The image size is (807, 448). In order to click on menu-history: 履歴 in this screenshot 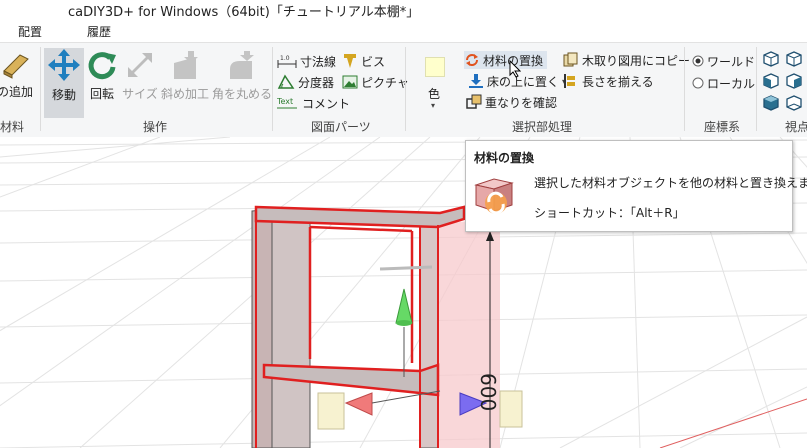, I will do `click(99, 31)`.